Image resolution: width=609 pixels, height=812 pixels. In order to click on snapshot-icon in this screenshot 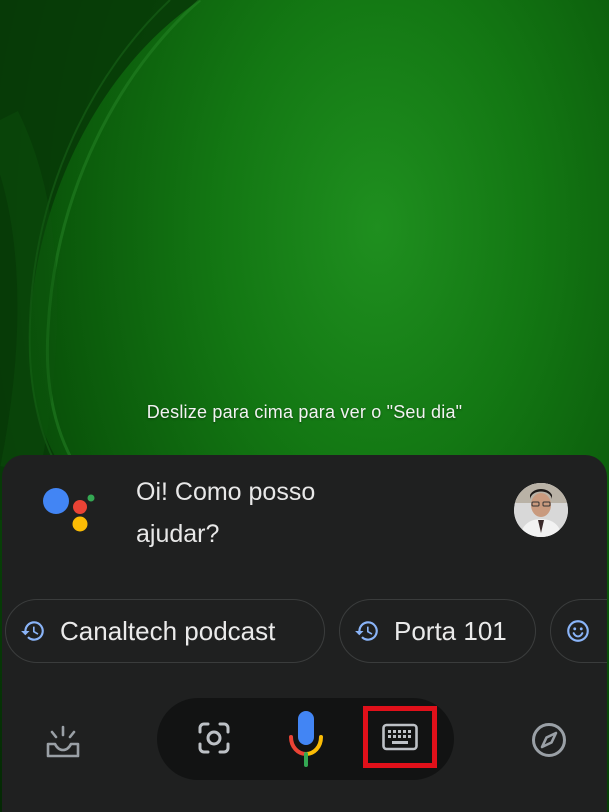, I will do `click(63, 741)`.